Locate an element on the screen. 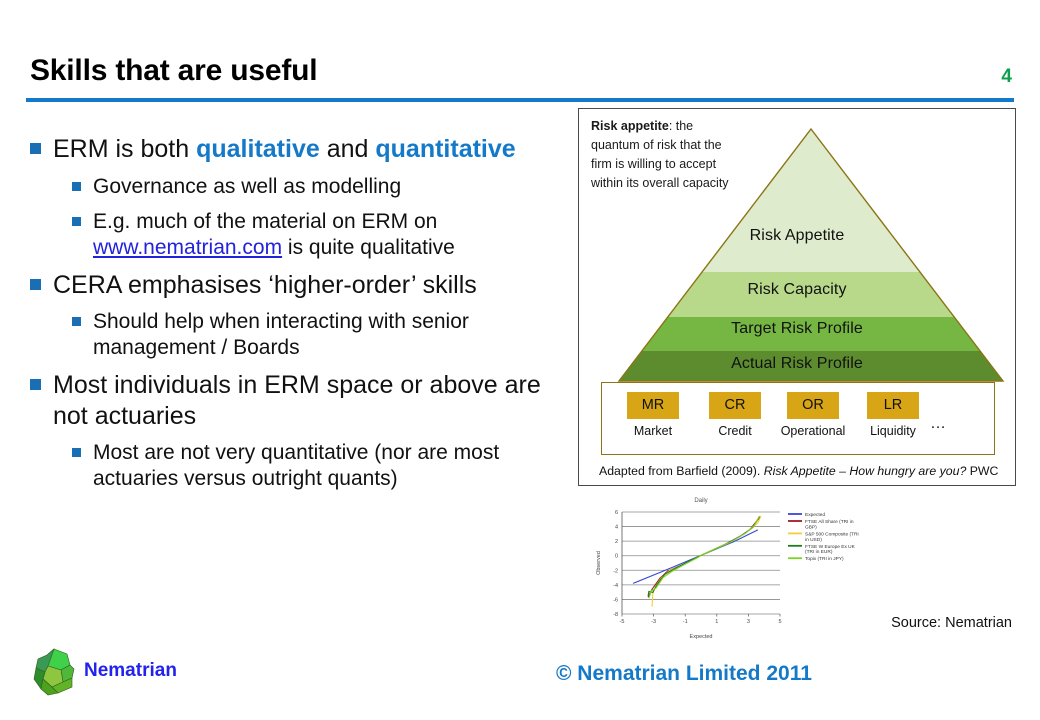 The image size is (1040, 720). y-tick-label: -6 is located at coordinates (615, 600).